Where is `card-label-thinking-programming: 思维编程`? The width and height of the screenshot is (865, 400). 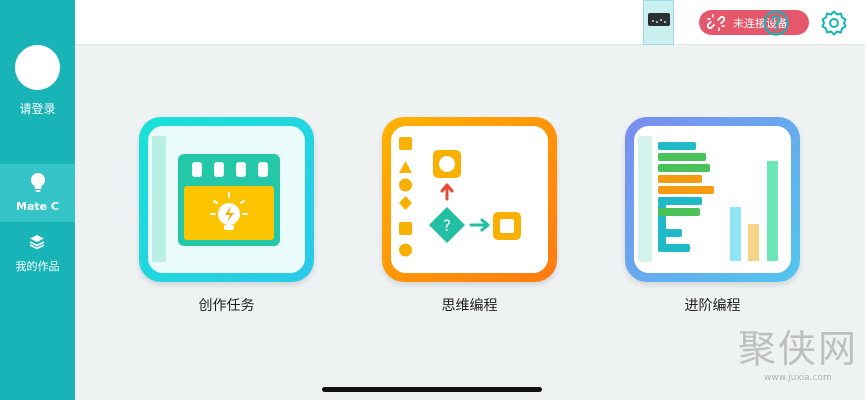 card-label-thinking-programming: 思维编程 is located at coordinates (469, 305).